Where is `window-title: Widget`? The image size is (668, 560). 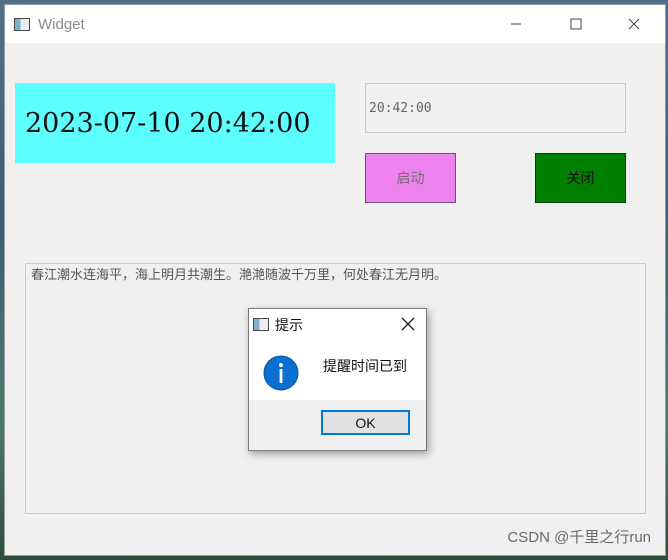
window-title: Widget is located at coordinates (61, 24).